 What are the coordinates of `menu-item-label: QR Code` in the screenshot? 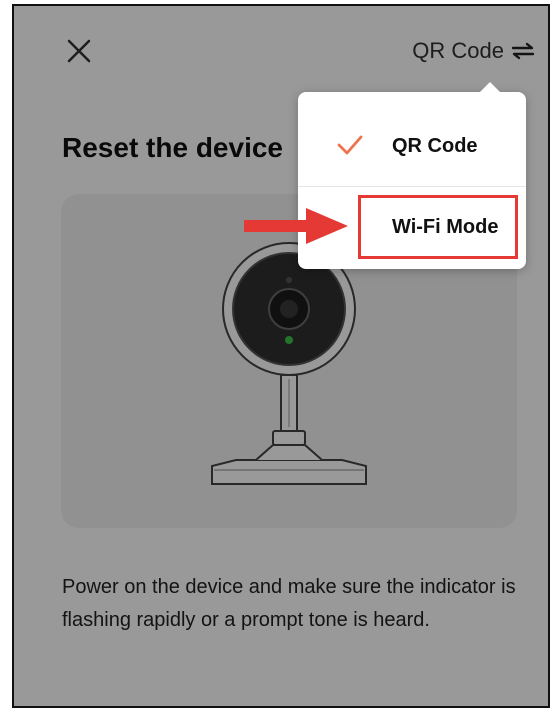 It's located at (435, 145).